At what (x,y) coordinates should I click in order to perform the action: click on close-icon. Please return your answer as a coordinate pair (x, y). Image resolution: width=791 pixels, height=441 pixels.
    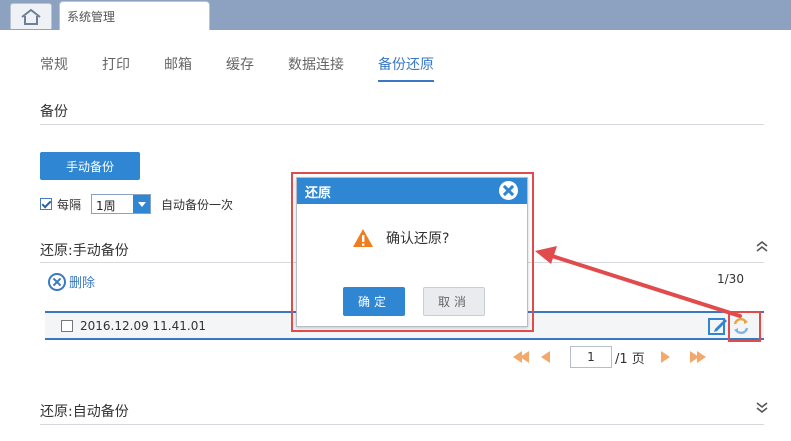
    Looking at the image, I should click on (508, 190).